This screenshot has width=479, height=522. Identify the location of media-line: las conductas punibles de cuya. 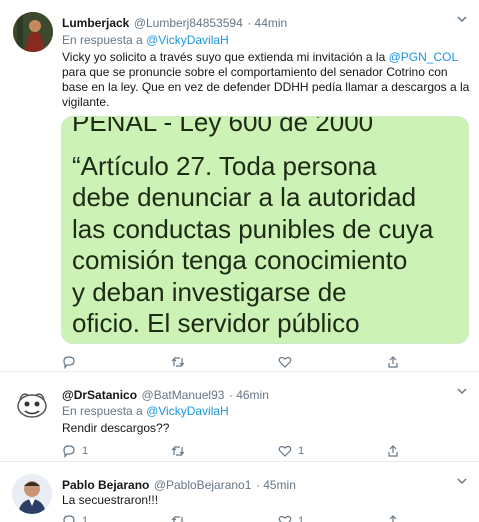
(253, 228).